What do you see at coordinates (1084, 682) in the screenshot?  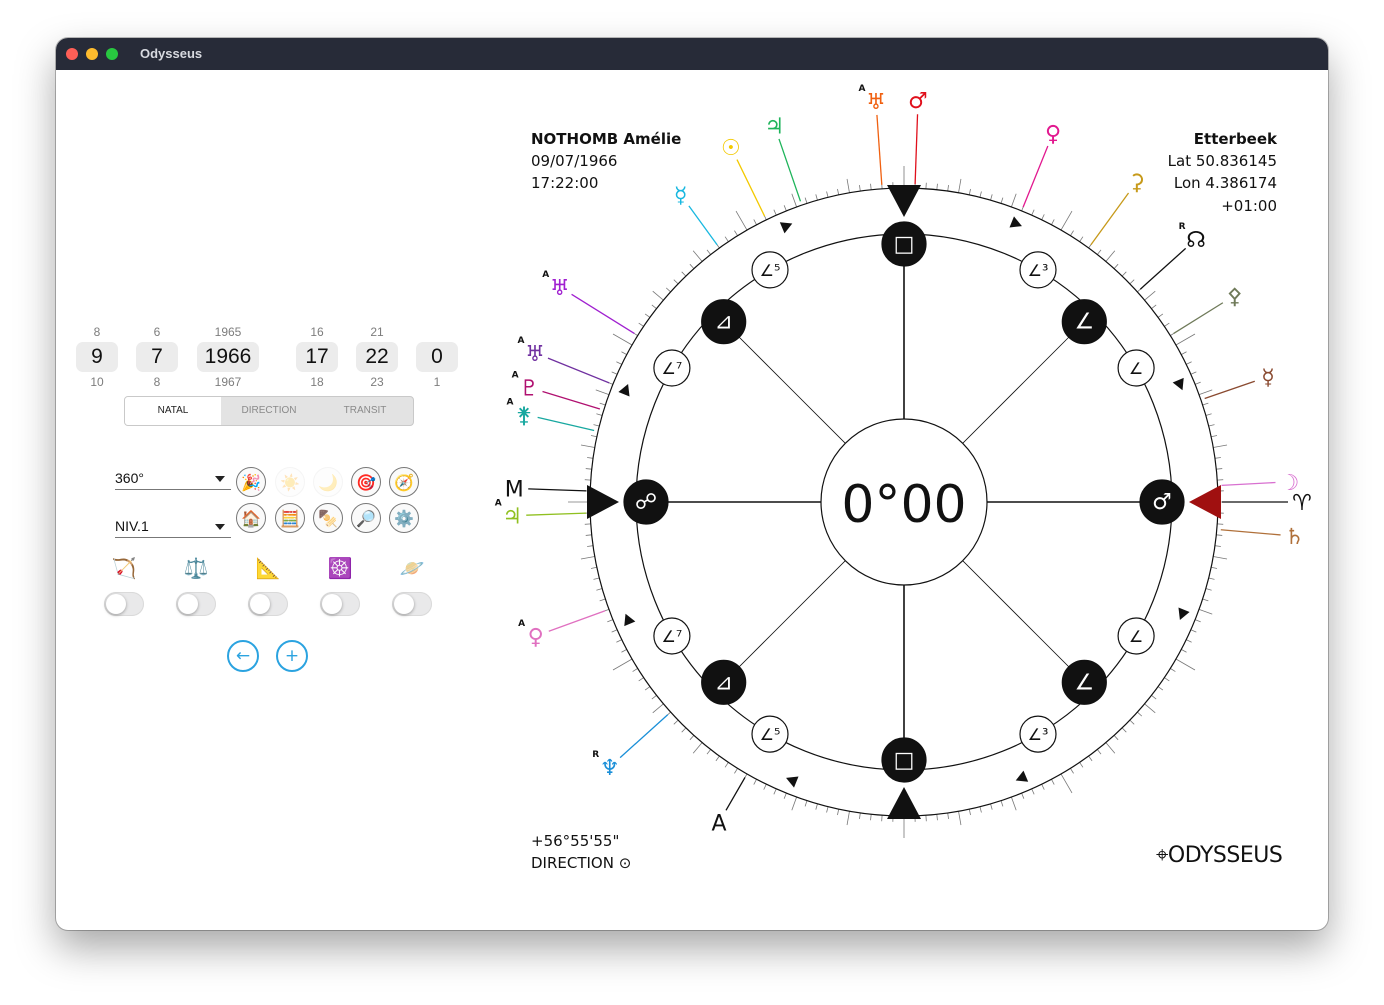 I see `aspect-semisquare-se: ∠` at bounding box center [1084, 682].